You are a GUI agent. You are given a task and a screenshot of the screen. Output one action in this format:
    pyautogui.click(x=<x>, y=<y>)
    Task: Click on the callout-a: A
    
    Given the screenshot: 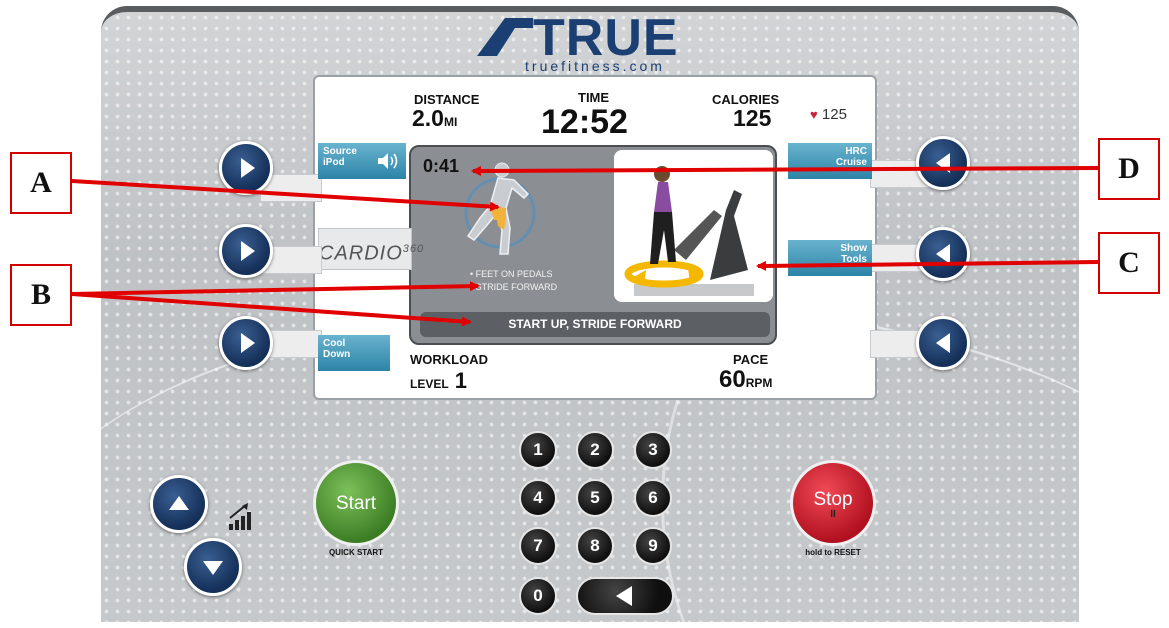 What is the action you would take?
    pyautogui.click(x=41, y=183)
    